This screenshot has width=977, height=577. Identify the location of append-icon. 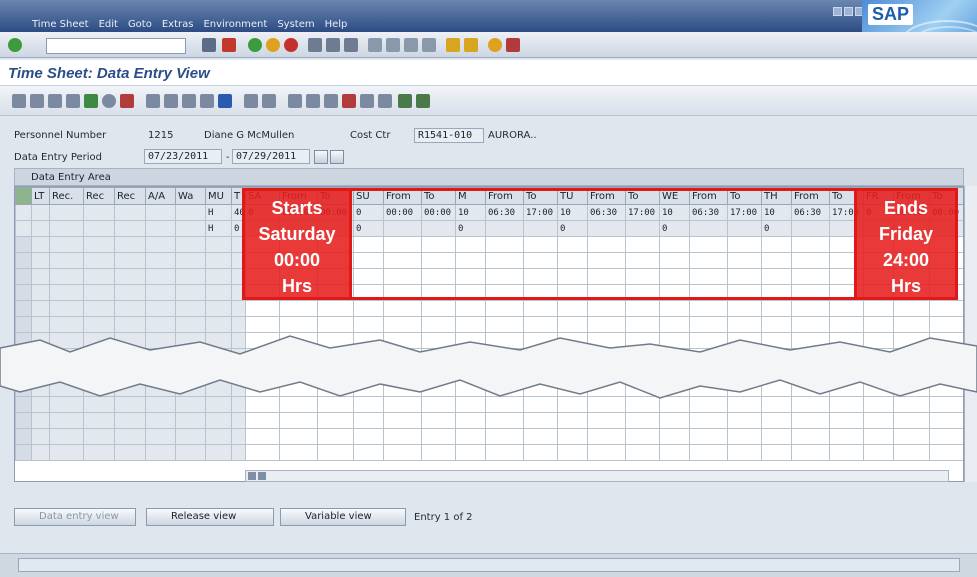
(367, 101).